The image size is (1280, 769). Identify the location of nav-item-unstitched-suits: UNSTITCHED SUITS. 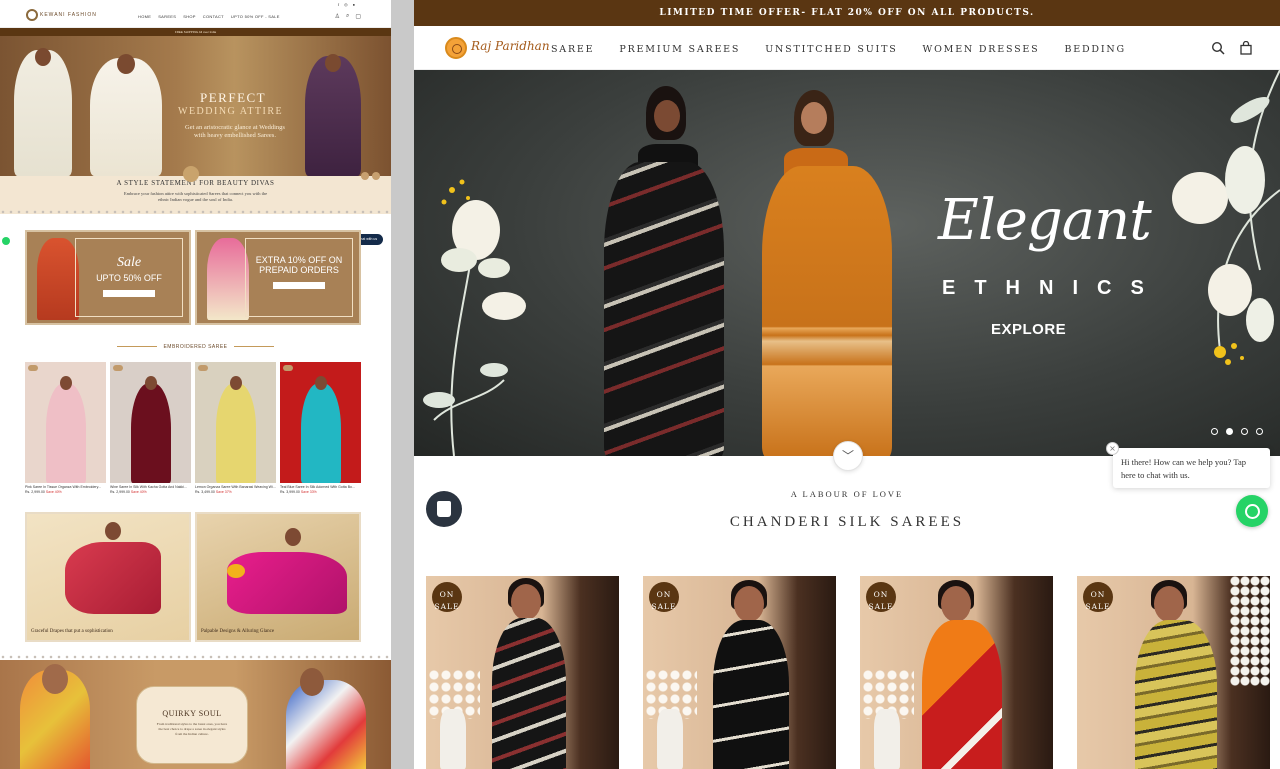
(831, 49).